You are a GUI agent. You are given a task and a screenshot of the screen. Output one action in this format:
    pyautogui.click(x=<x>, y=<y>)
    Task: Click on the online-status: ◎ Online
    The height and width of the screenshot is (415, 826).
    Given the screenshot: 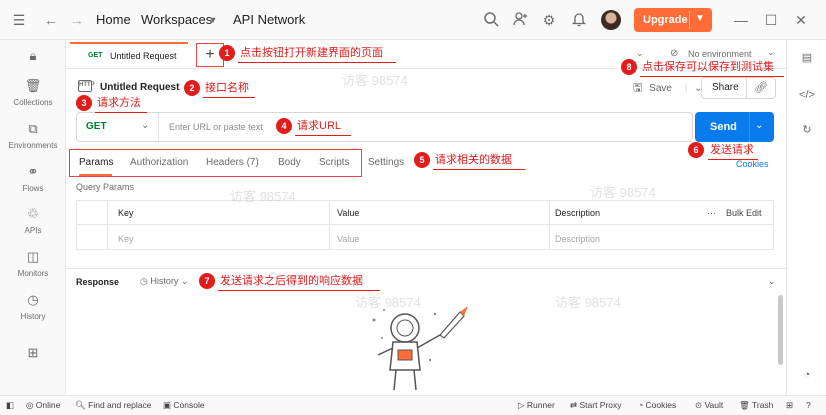 What is the action you would take?
    pyautogui.click(x=43, y=405)
    